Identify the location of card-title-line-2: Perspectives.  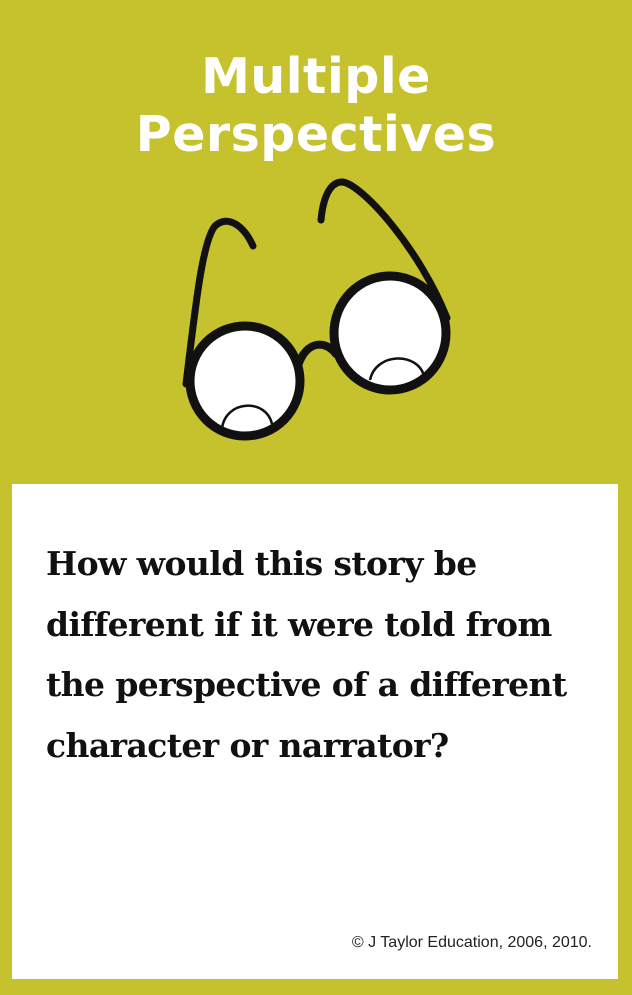
(316, 134).